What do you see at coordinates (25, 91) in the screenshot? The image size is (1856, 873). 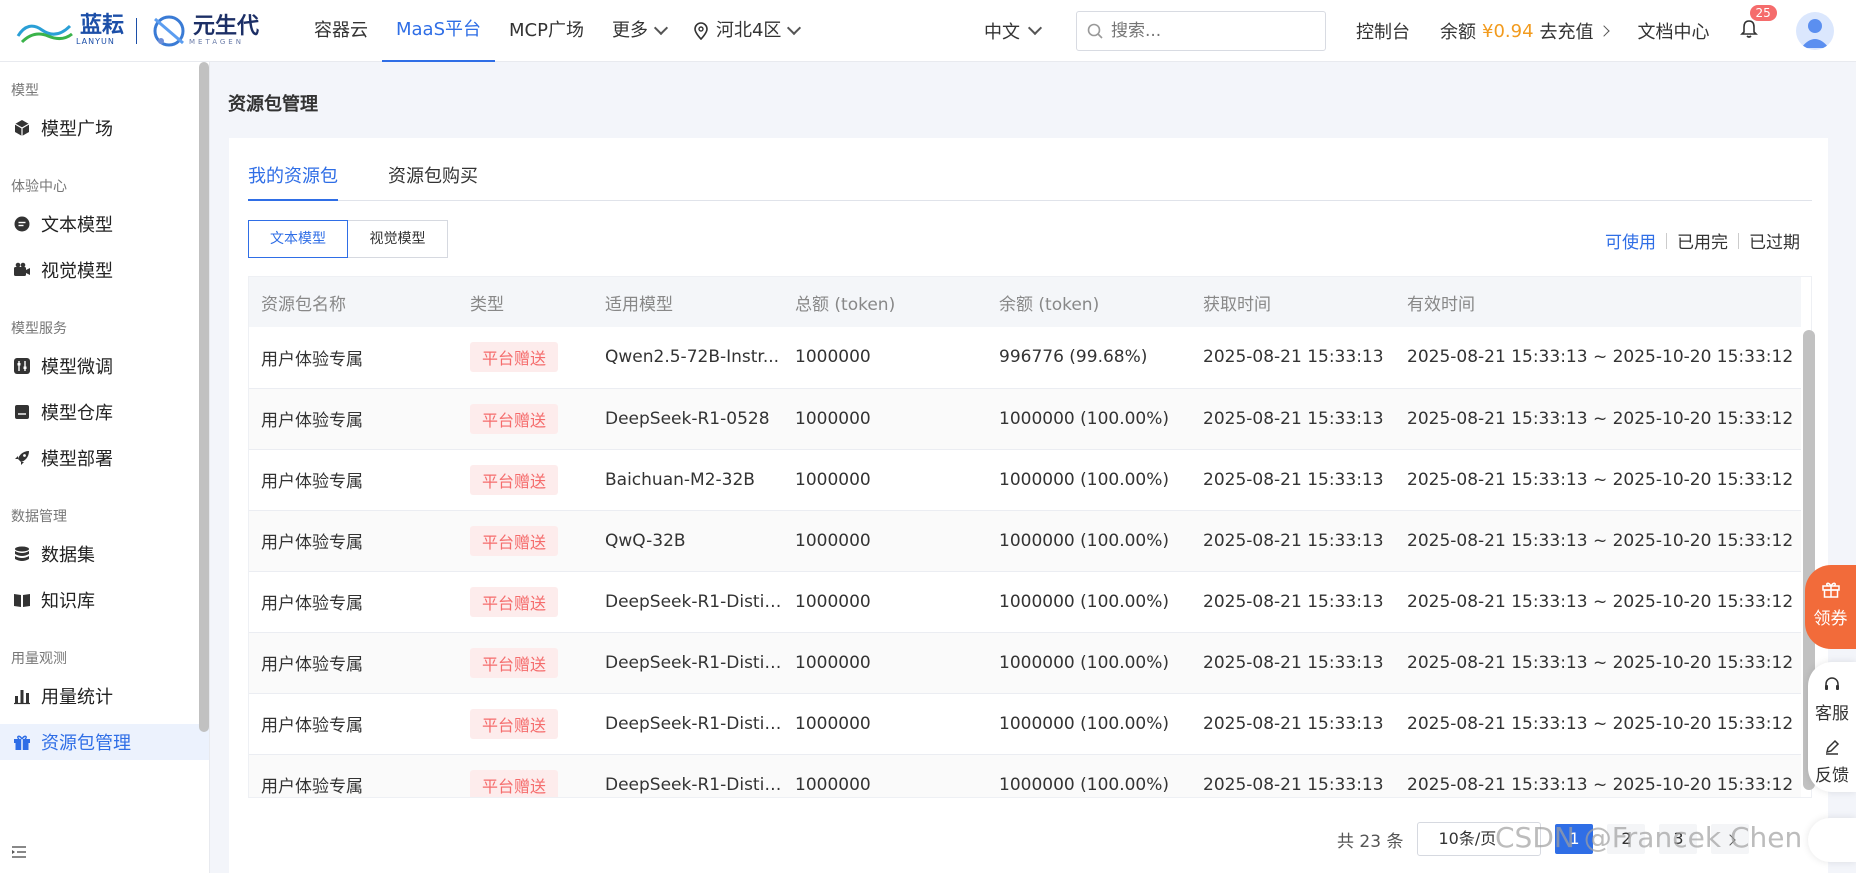 I see `sidebar-group-title: 模型` at bounding box center [25, 91].